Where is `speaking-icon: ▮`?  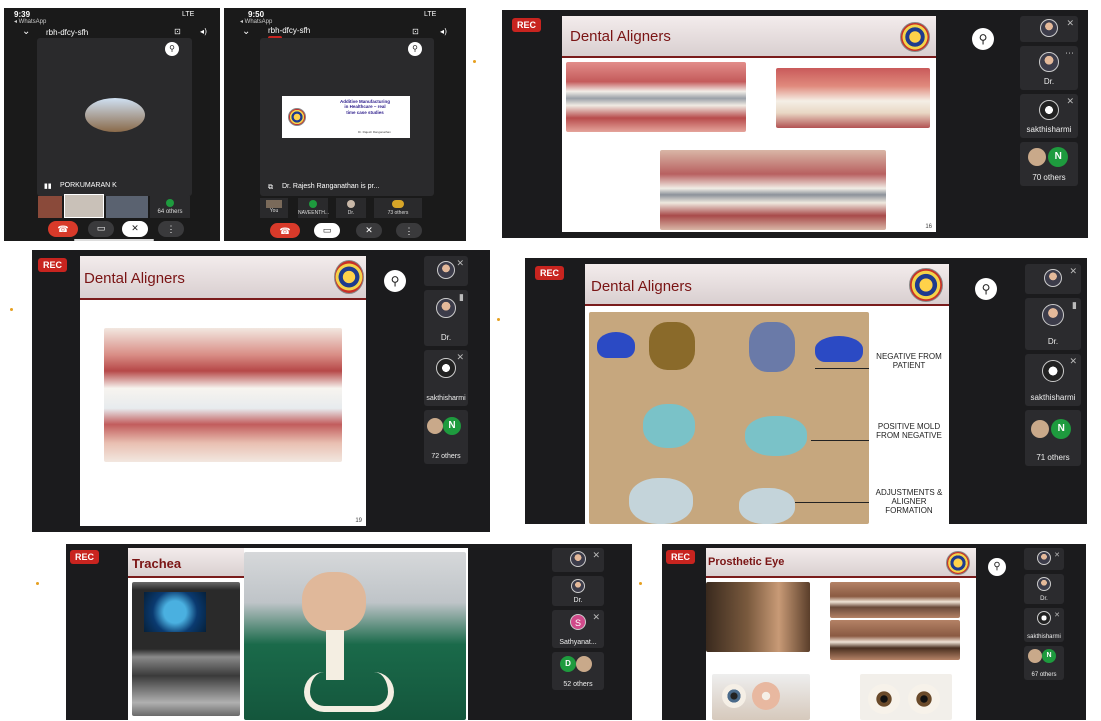 speaking-icon: ▮ is located at coordinates (1074, 306).